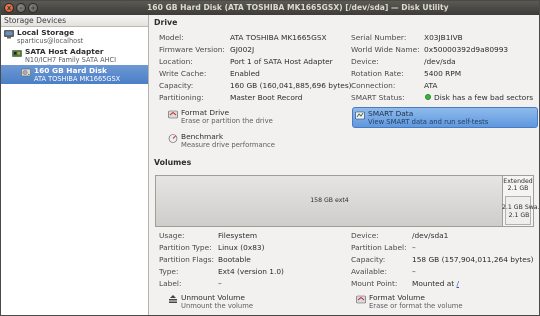 The image size is (540, 316). I want to click on volume-partition-label-label: Partition Label:, so click(379, 247).